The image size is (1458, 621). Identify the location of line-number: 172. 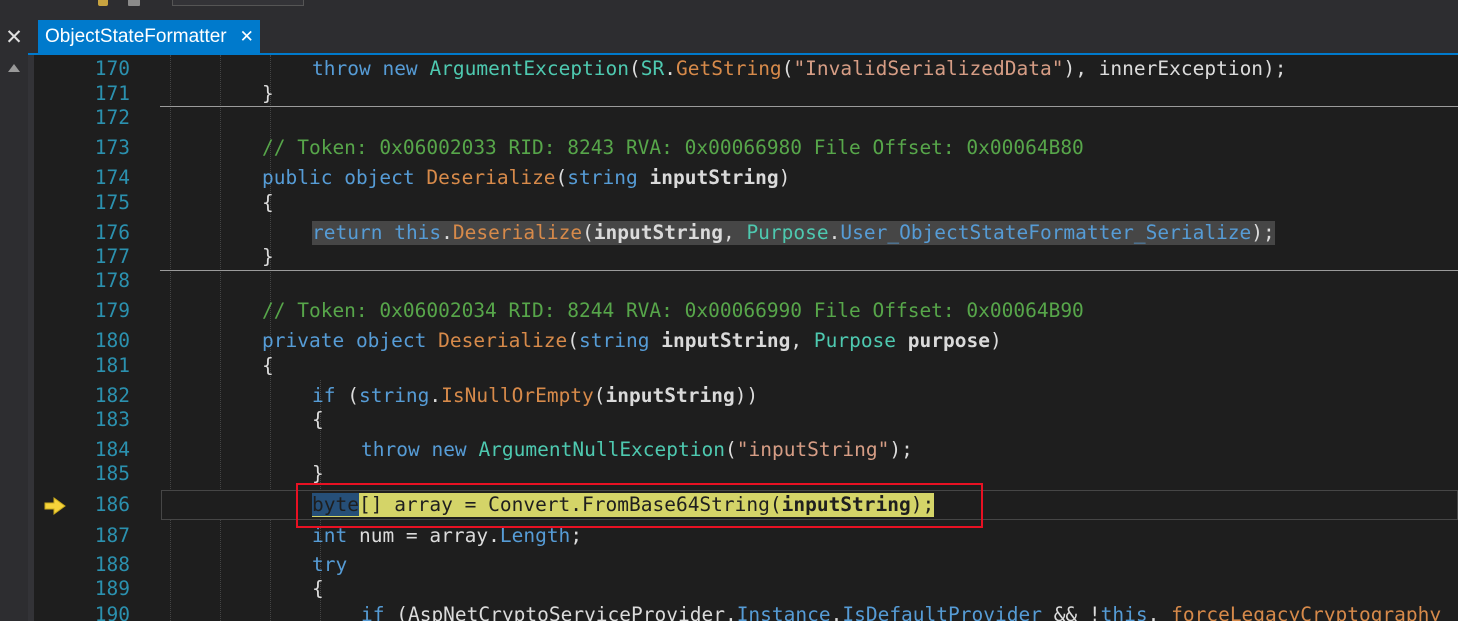
(112, 117).